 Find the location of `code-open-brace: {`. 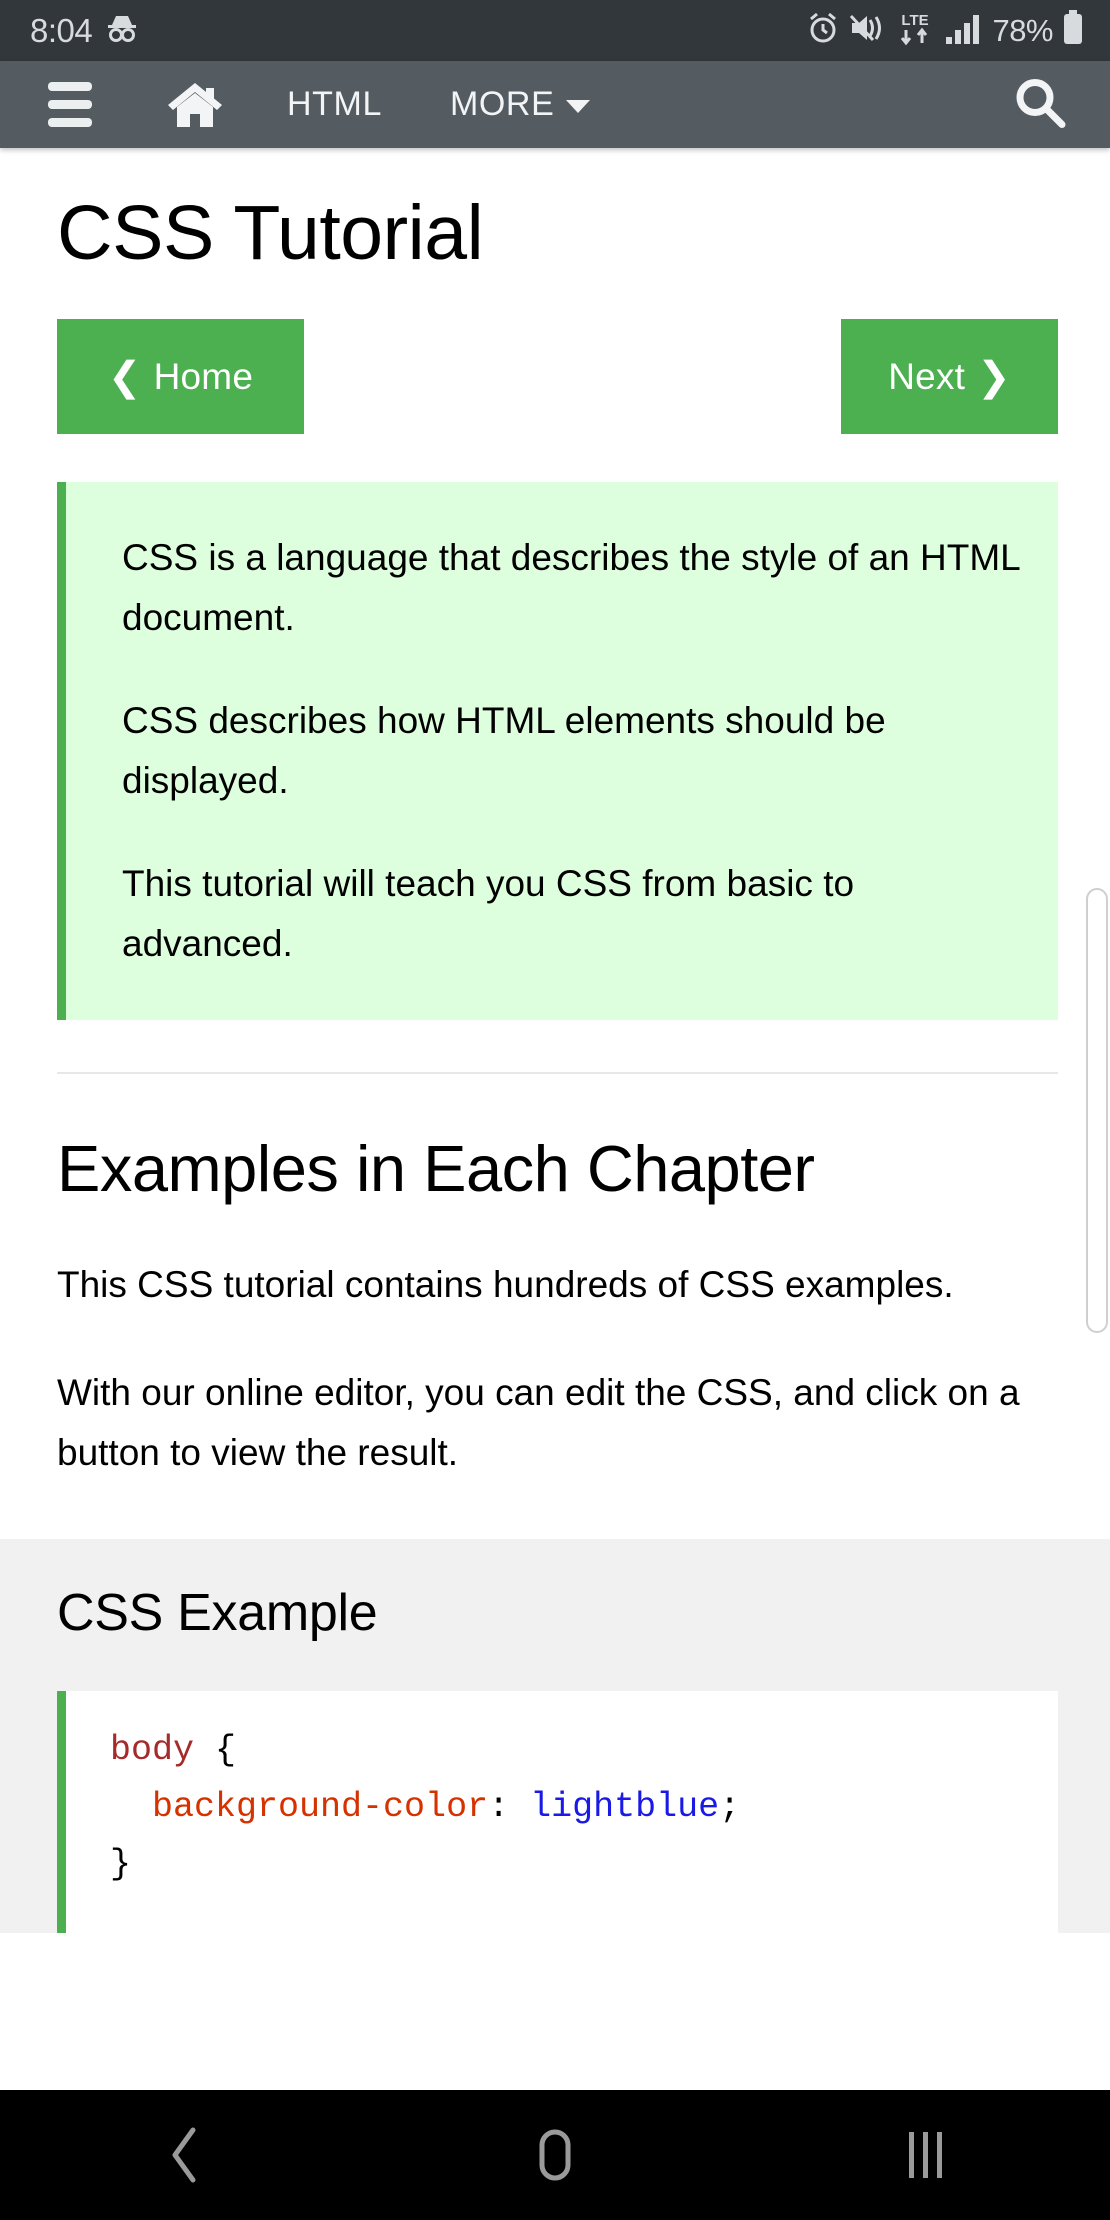

code-open-brace: { is located at coordinates (215, 1750).